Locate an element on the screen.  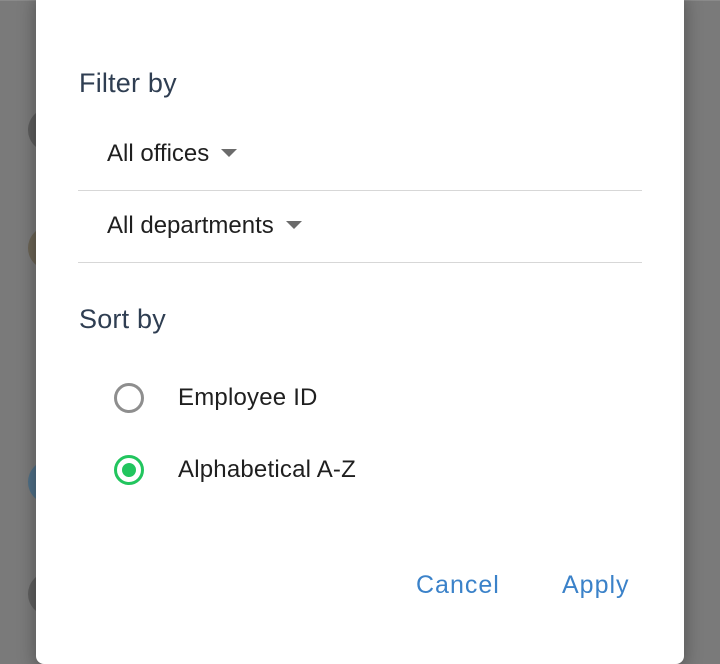
office-filter-value-wrap: All offices is located at coordinates (172, 154).